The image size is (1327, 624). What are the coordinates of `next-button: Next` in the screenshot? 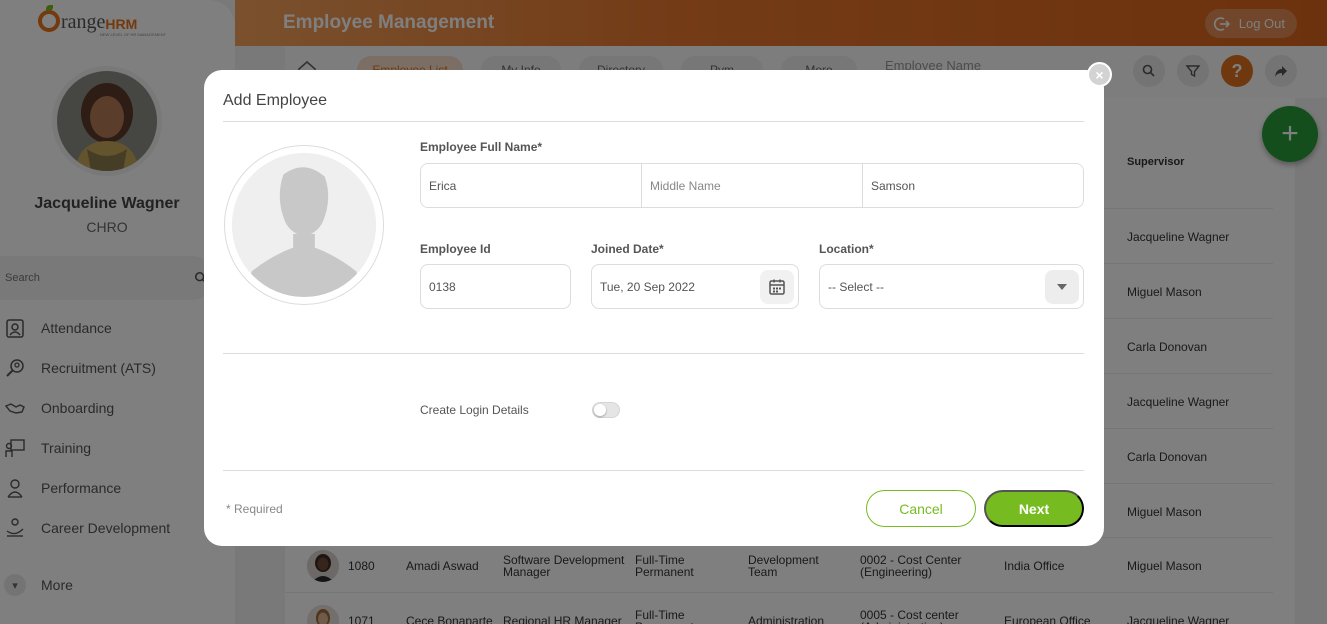 It's located at (1034, 508).